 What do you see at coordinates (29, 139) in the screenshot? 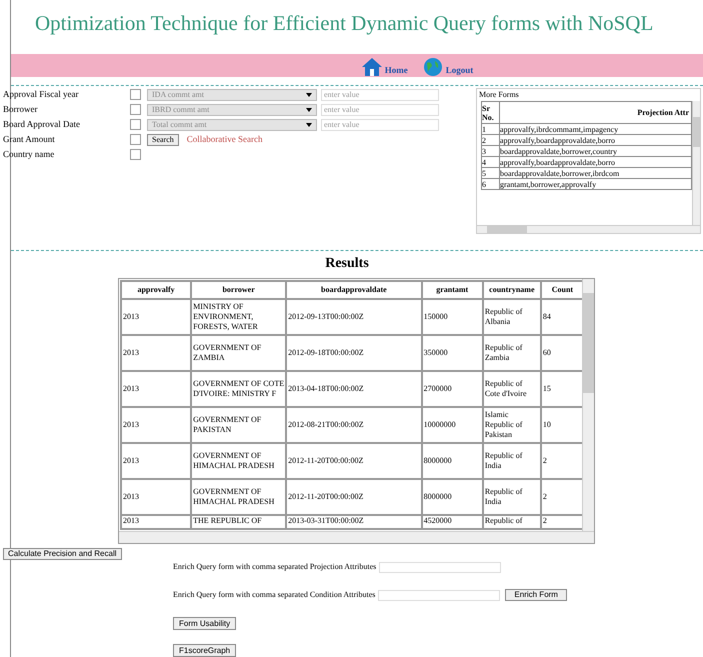
I see `field-label: Grant Amount` at bounding box center [29, 139].